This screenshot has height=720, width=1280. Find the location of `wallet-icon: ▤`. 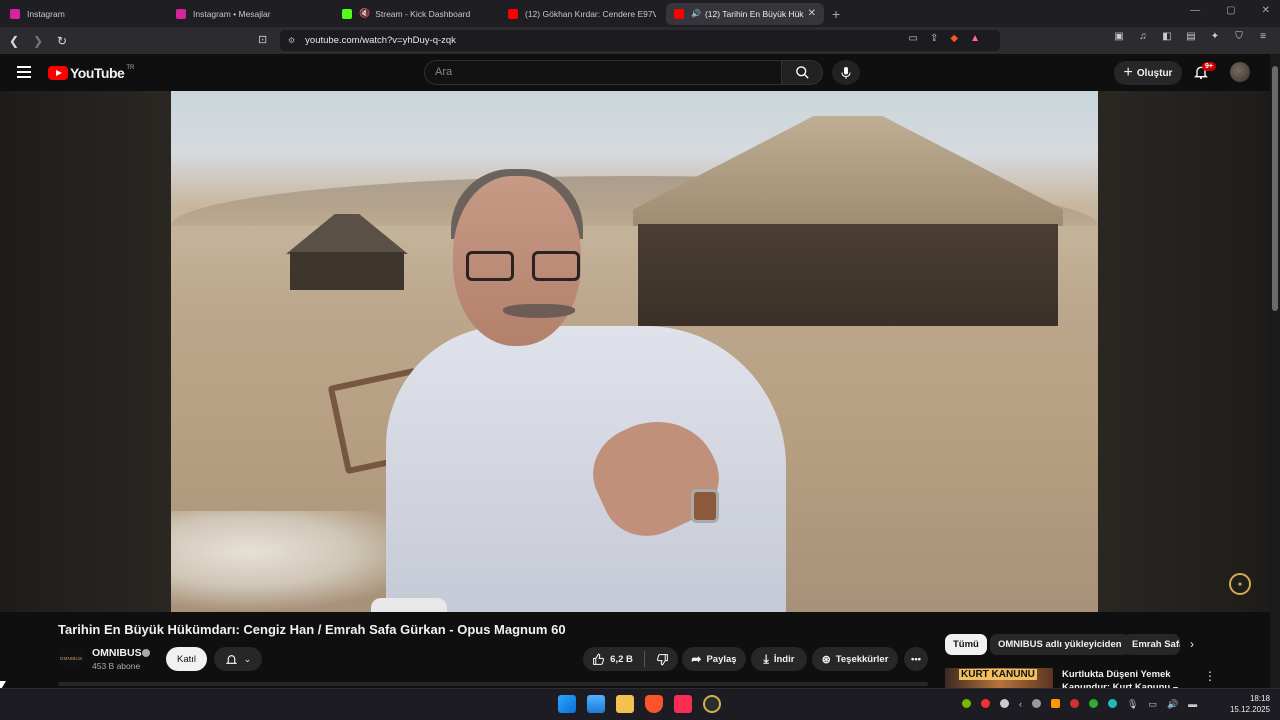

wallet-icon: ▤ is located at coordinates (1191, 37).